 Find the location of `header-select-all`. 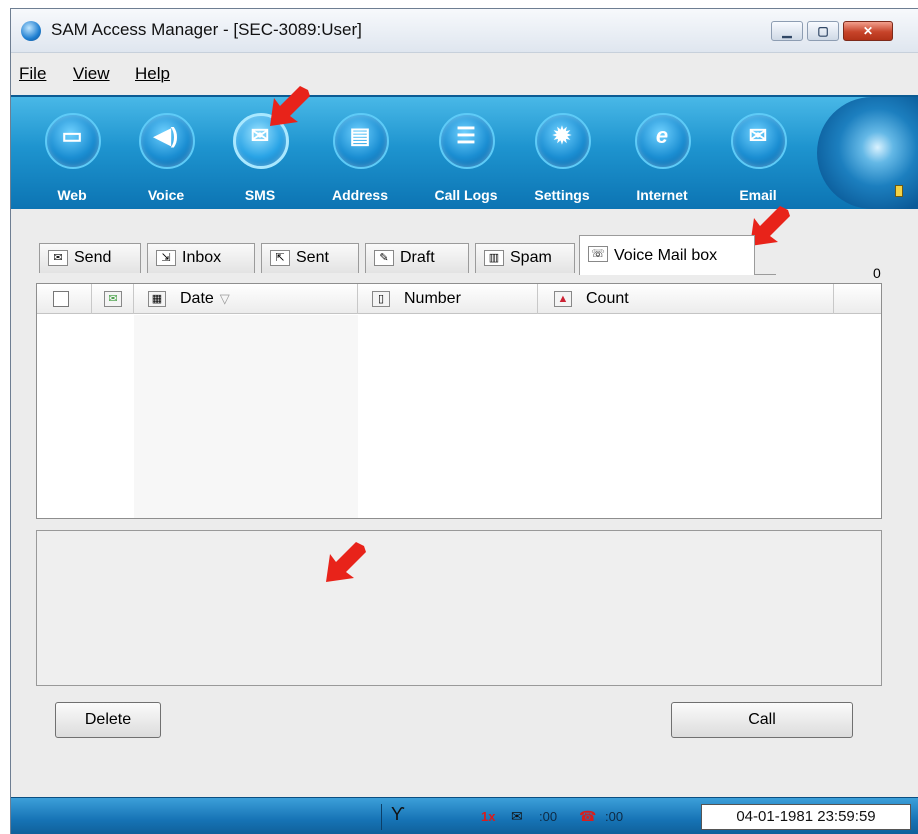

header-select-all is located at coordinates (64, 299).